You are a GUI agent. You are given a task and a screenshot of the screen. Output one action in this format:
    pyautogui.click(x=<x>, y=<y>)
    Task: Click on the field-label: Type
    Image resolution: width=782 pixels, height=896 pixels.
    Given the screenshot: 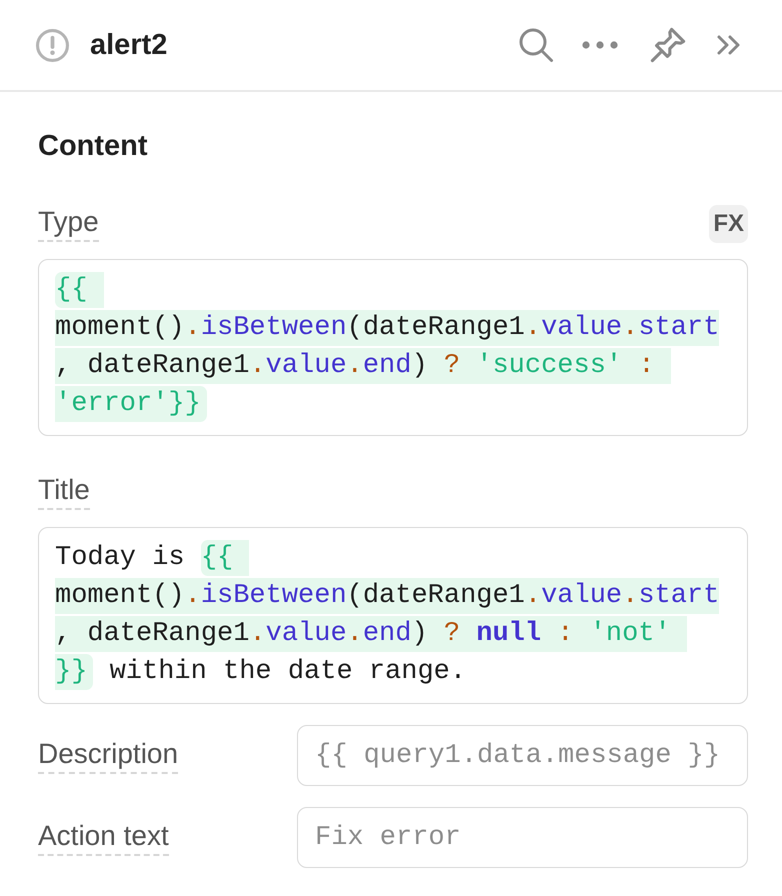 What is the action you would take?
    pyautogui.click(x=68, y=224)
    